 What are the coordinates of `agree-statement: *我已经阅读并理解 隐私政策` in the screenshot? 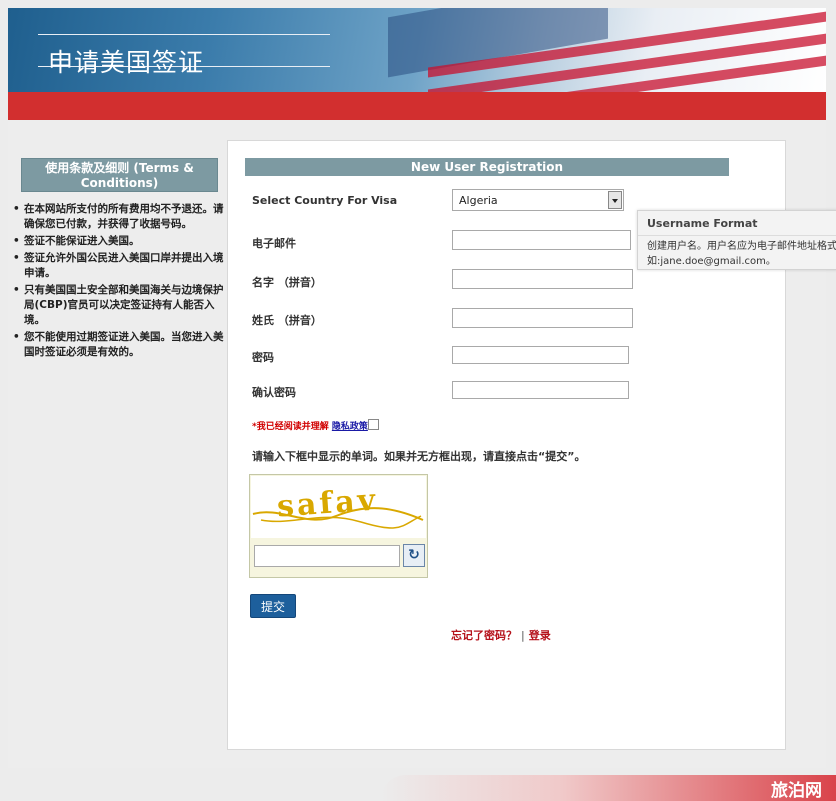 It's located at (310, 425).